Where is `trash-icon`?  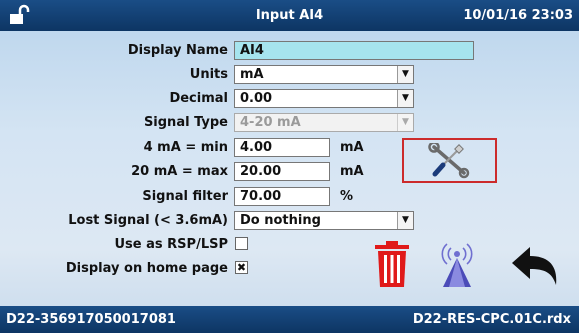
trash-icon is located at coordinates (392, 264).